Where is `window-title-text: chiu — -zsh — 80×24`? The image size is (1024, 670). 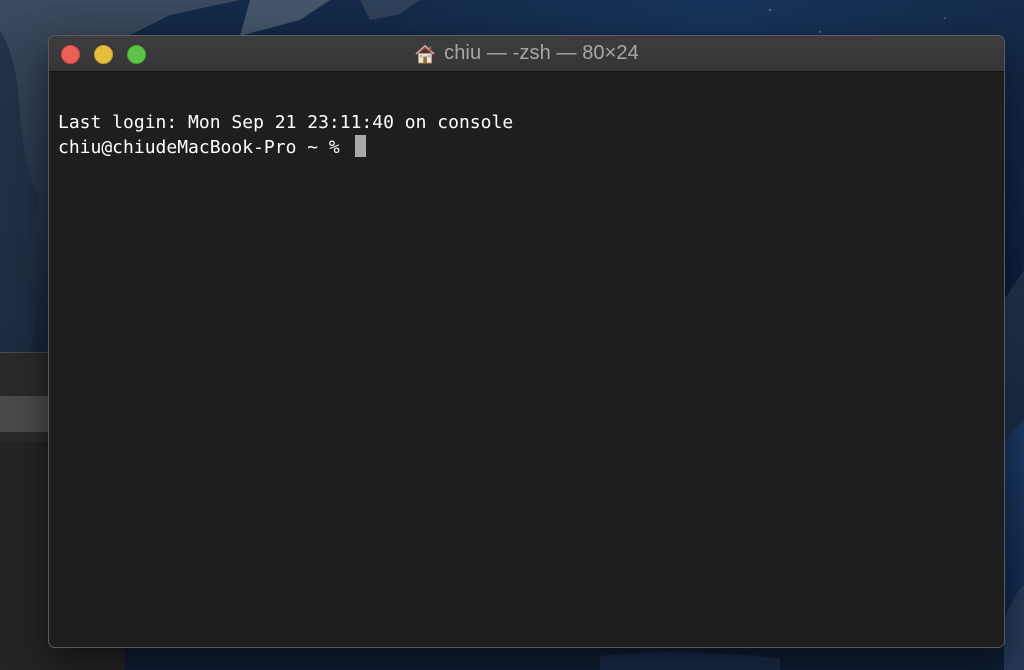 window-title-text: chiu — -zsh — 80×24 is located at coordinates (541, 53).